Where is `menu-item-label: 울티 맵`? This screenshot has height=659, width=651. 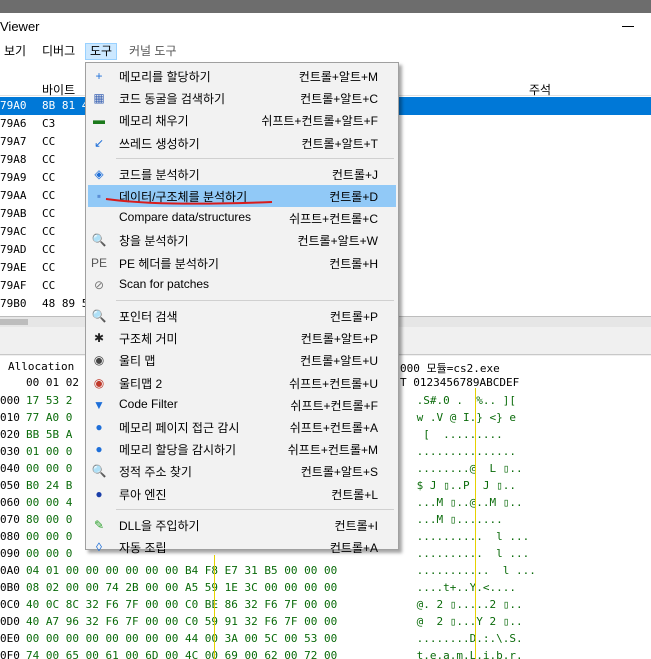
menu-item-label: 울티 맵 is located at coordinates (137, 361).